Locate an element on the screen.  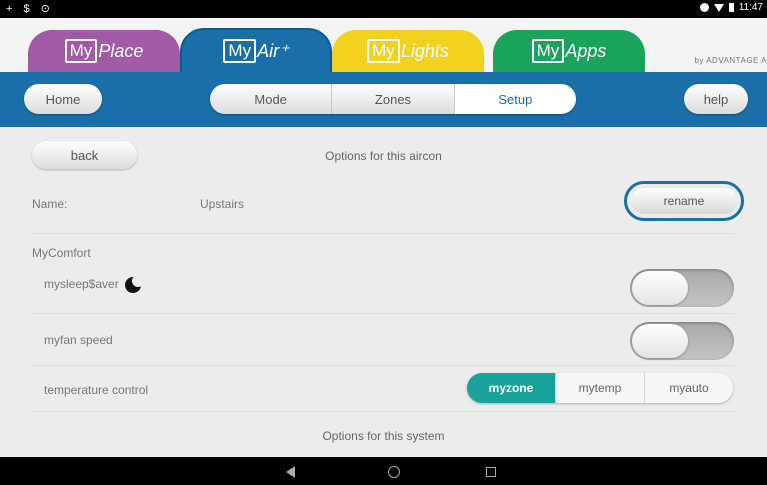
mysleepsaver-row: mysleep$aver is located at coordinates (94, 284).